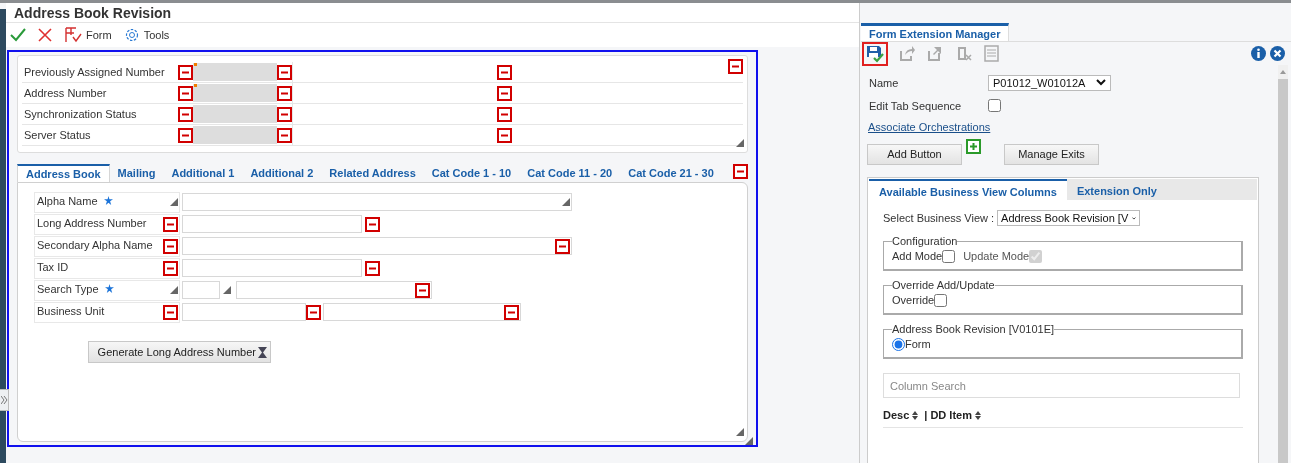  I want to click on group-title: Override Add/Update, so click(943, 285).